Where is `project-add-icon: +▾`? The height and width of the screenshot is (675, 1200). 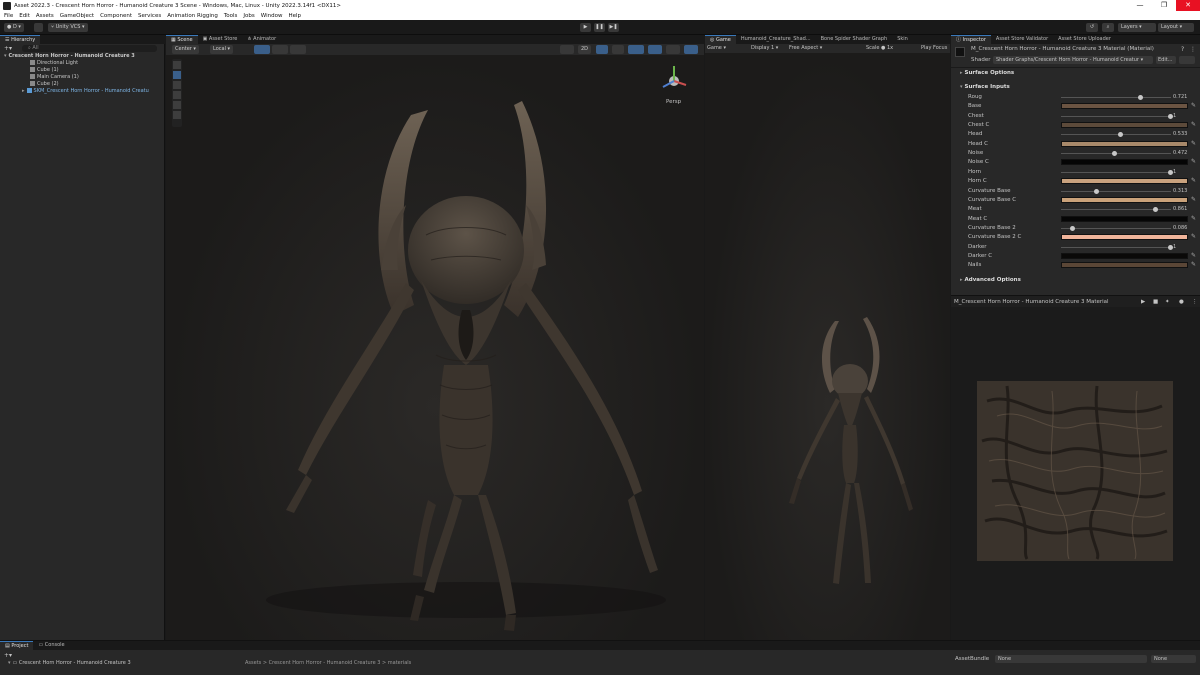 project-add-icon: +▾ is located at coordinates (8, 655).